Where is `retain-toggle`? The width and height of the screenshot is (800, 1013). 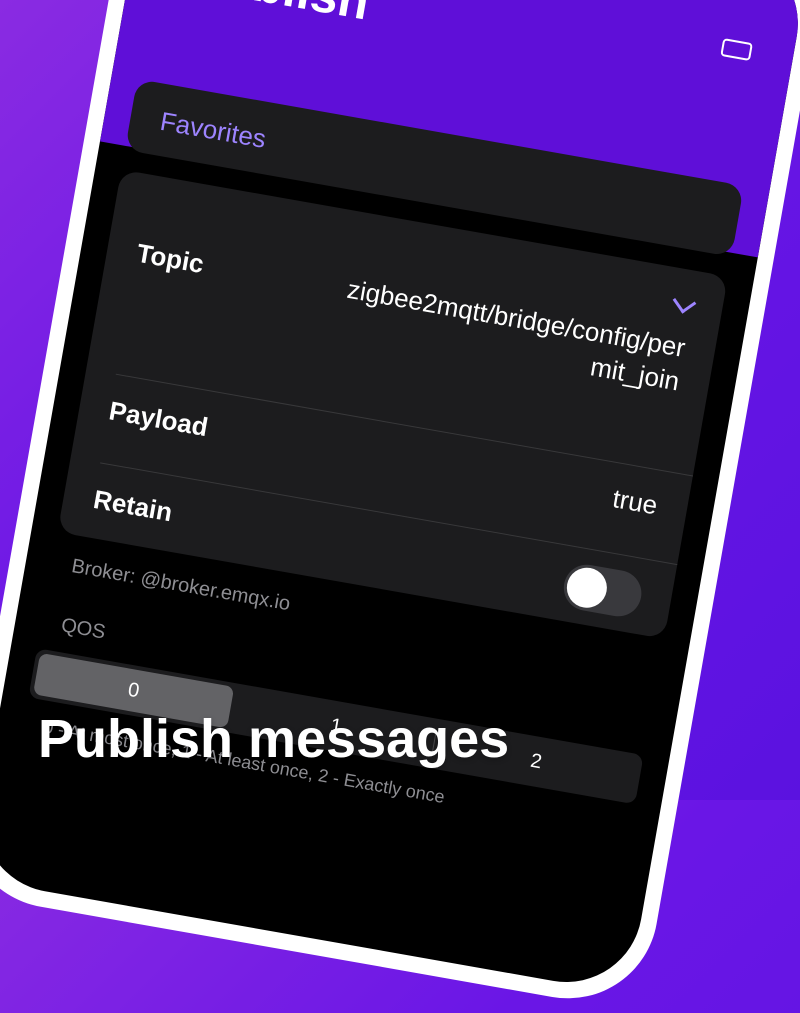 retain-toggle is located at coordinates (603, 590).